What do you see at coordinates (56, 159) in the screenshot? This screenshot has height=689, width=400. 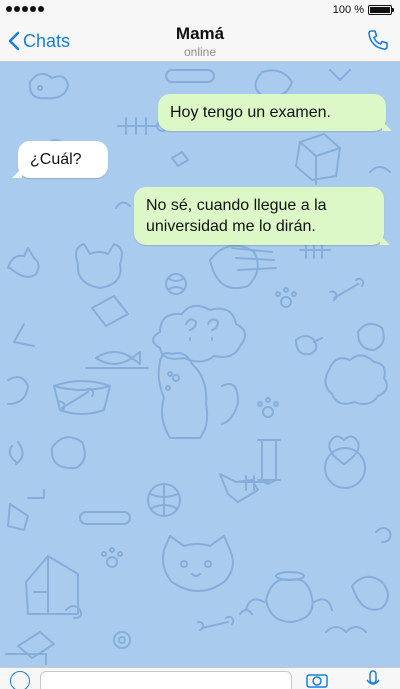 I see `message-text: ¿Cuál?` at bounding box center [56, 159].